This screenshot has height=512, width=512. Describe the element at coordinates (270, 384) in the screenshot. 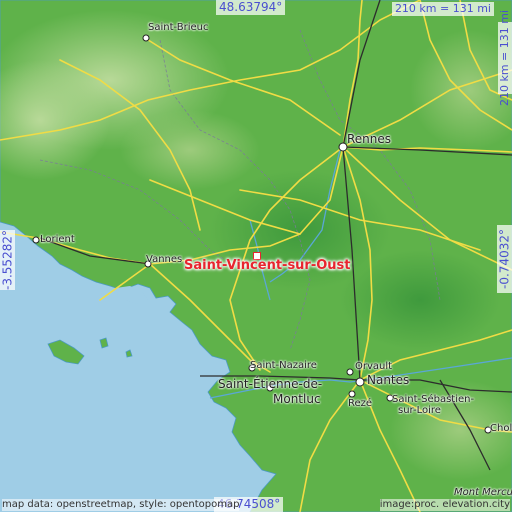

I see `city-label-saint-etienne-1: Saint-Étienne-de-` at that location.